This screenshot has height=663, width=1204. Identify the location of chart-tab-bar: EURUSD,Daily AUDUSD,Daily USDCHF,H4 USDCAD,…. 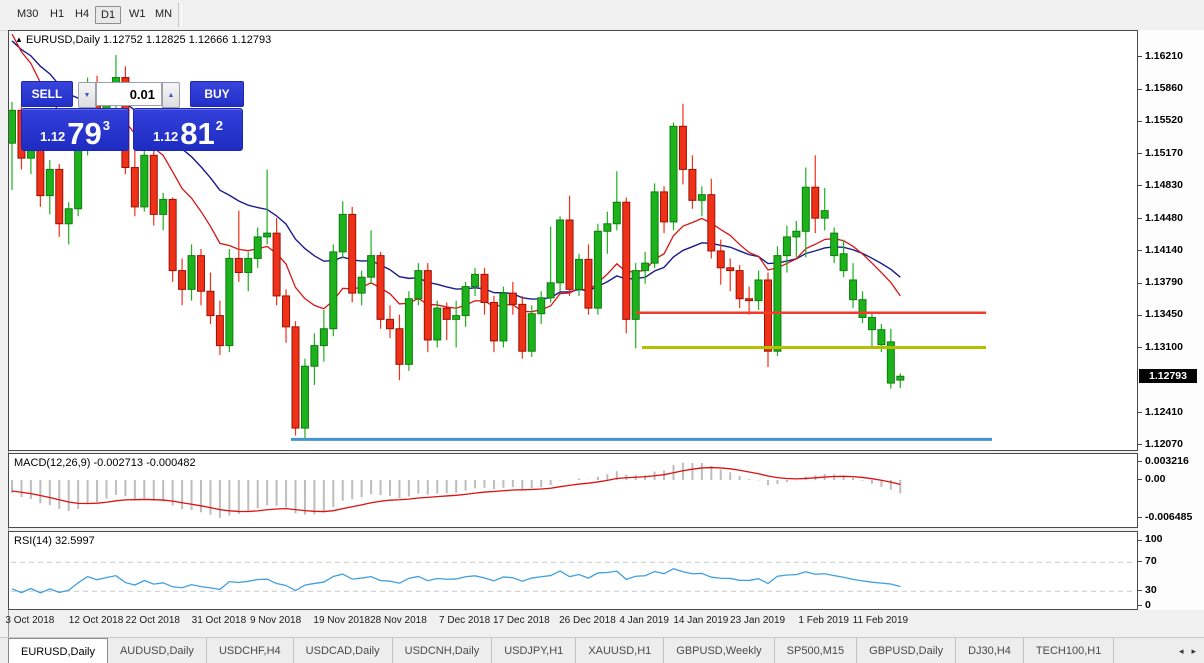
(602, 650).